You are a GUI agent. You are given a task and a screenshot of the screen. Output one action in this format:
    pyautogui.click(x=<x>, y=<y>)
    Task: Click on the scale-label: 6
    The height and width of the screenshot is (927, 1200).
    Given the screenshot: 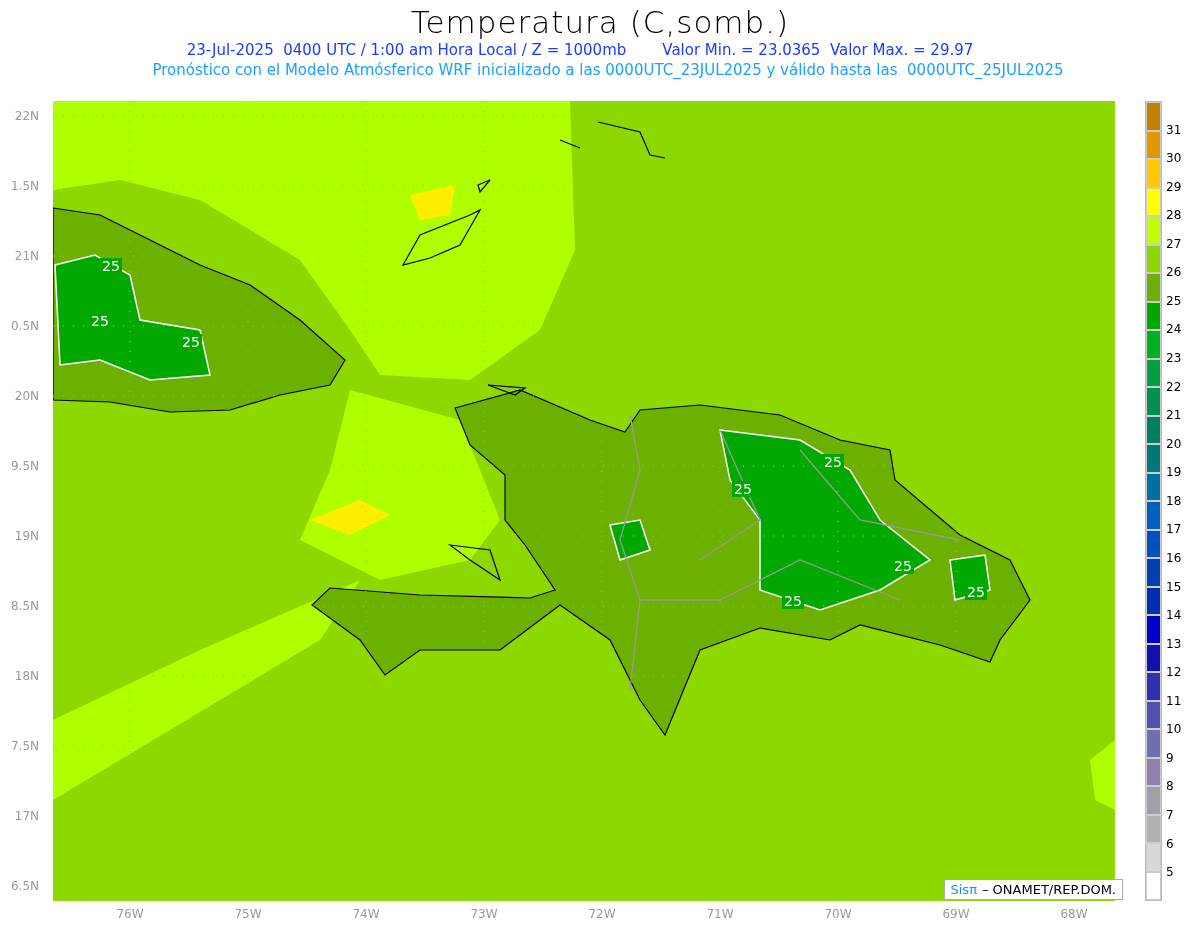 What is the action you would take?
    pyautogui.click(x=1170, y=844)
    